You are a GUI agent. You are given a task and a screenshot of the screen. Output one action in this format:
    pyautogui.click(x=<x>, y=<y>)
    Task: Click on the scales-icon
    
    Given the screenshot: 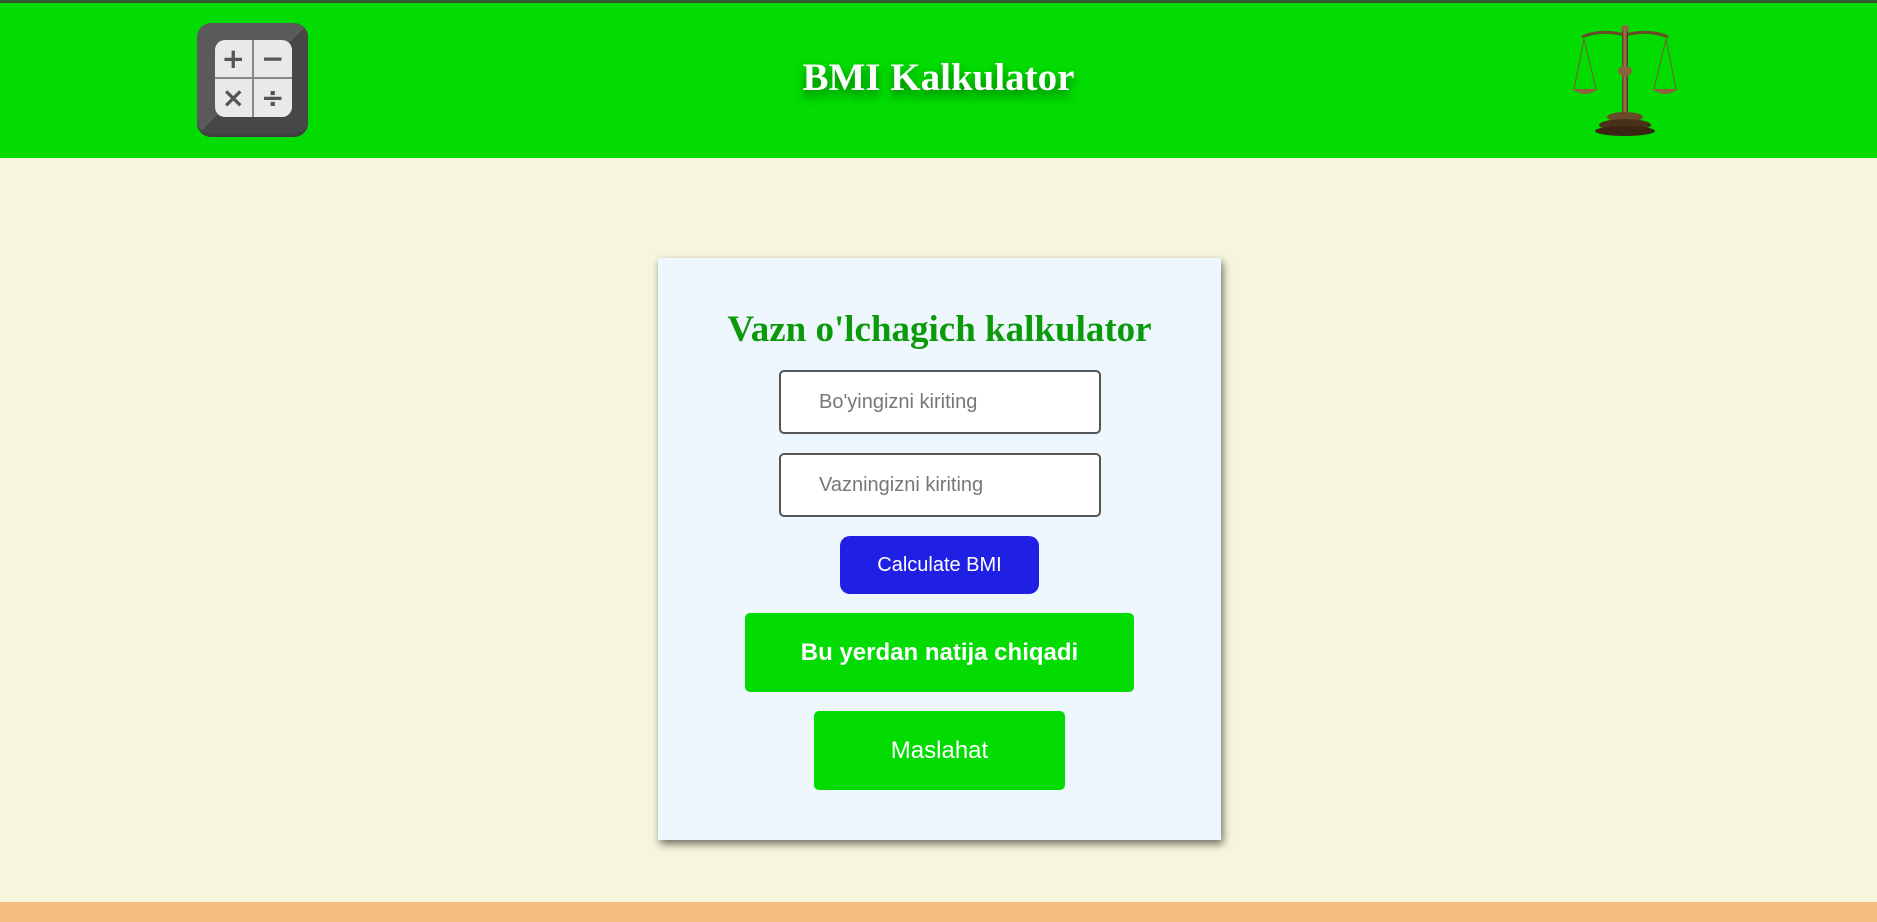 What is the action you would take?
    pyautogui.click(x=1625, y=80)
    